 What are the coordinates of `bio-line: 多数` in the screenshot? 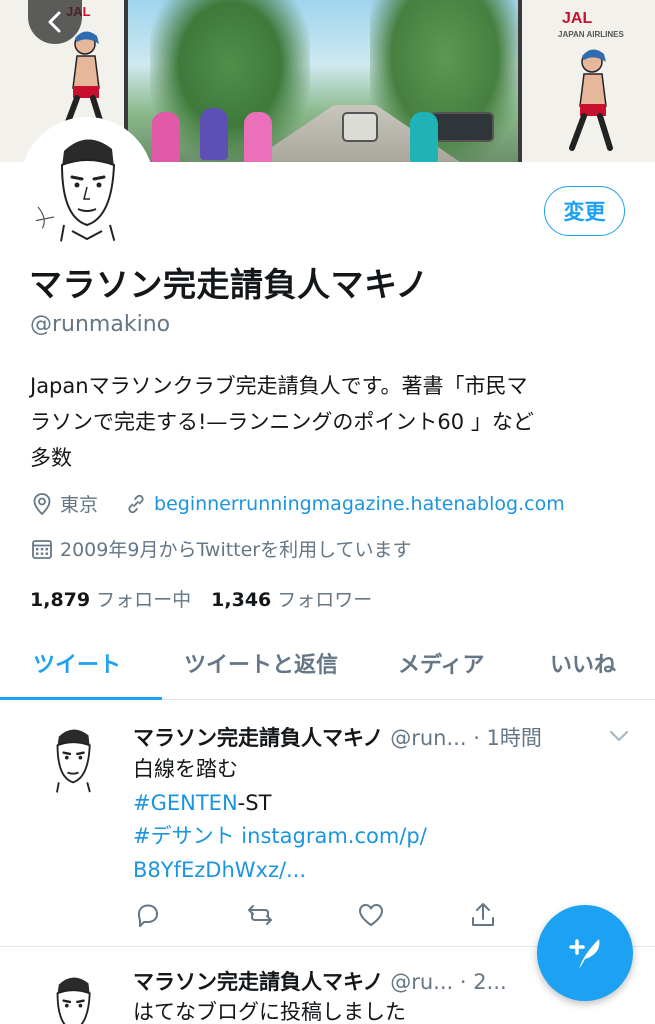 It's located at (51, 458).